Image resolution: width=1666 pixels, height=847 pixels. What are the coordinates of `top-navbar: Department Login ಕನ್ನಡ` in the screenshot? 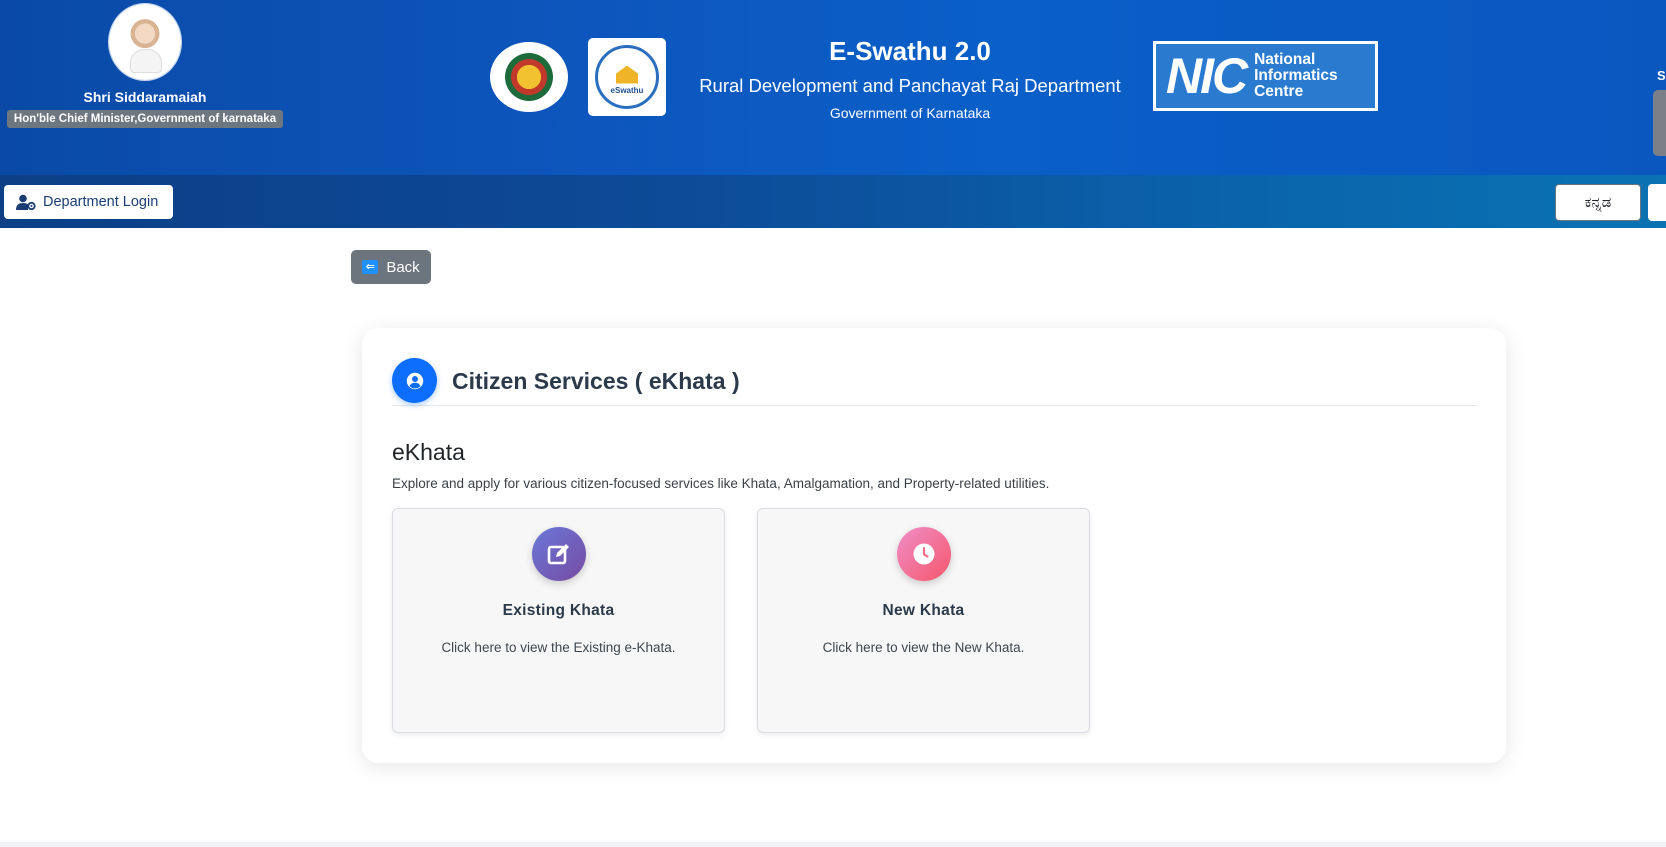 It's located at (833, 201).